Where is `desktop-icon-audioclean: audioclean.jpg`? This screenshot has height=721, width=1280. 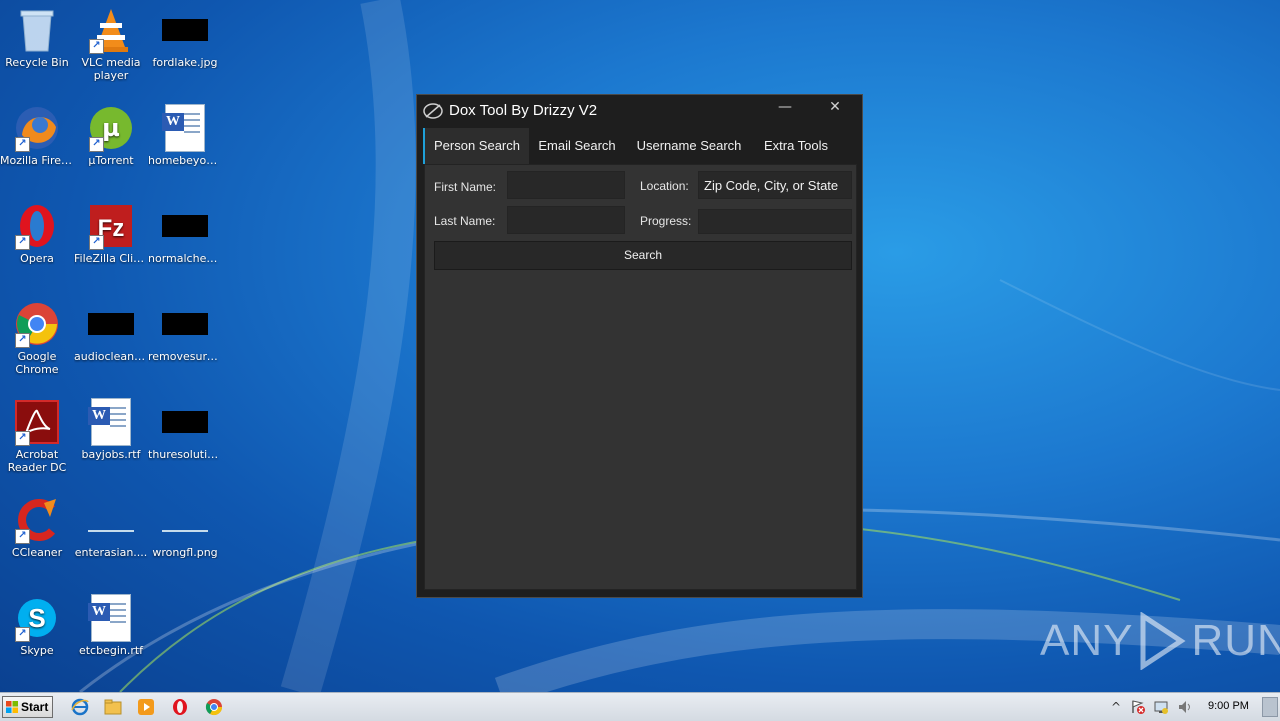 desktop-icon-audioclean: audioclean.jpg is located at coordinates (111, 331).